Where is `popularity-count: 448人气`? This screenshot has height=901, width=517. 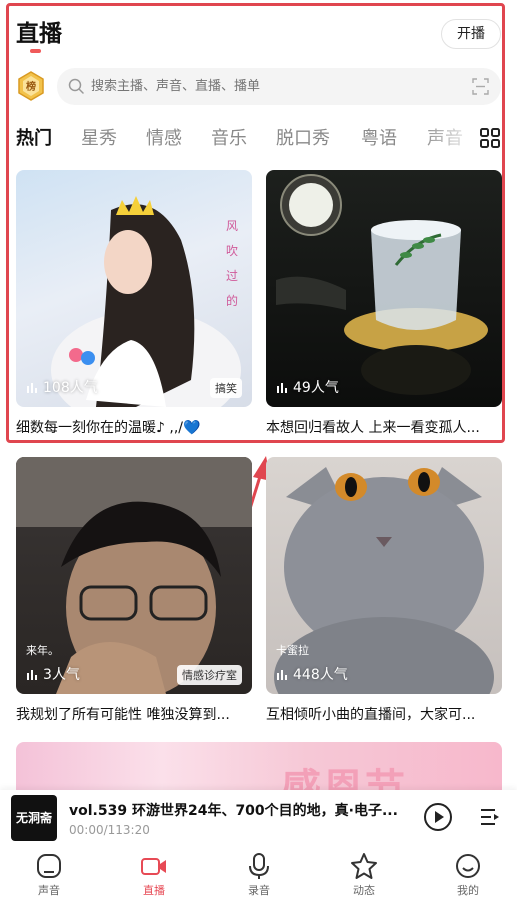
popularity-count: 448人气 is located at coordinates (320, 675).